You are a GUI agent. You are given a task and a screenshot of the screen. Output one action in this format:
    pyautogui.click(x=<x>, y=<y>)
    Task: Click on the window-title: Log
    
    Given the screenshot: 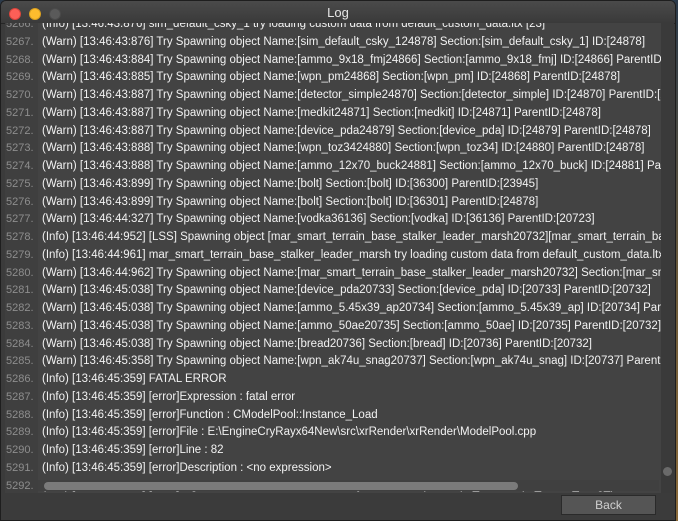 What is the action you would take?
    pyautogui.click(x=338, y=12)
    